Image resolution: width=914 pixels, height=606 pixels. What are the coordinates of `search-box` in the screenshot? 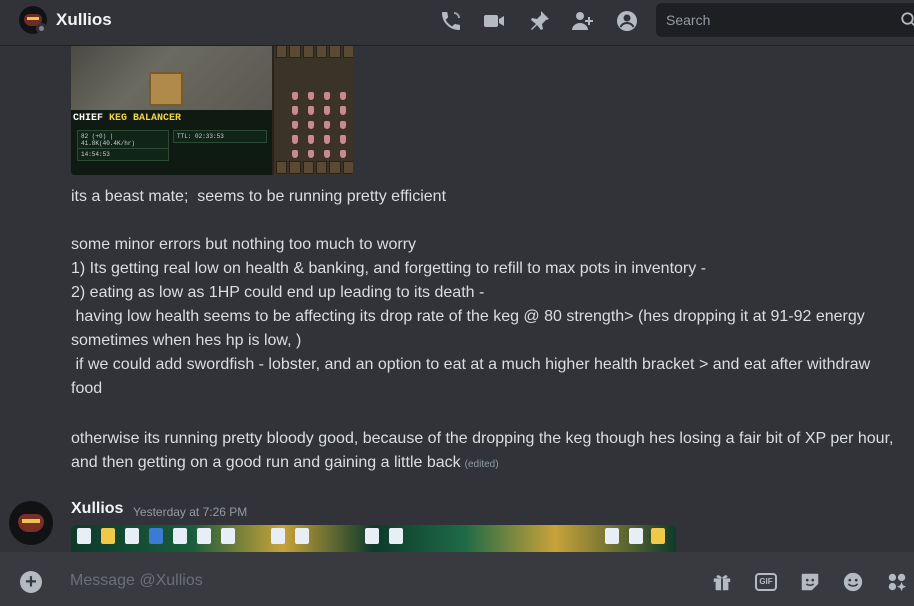 It's located at (785, 20).